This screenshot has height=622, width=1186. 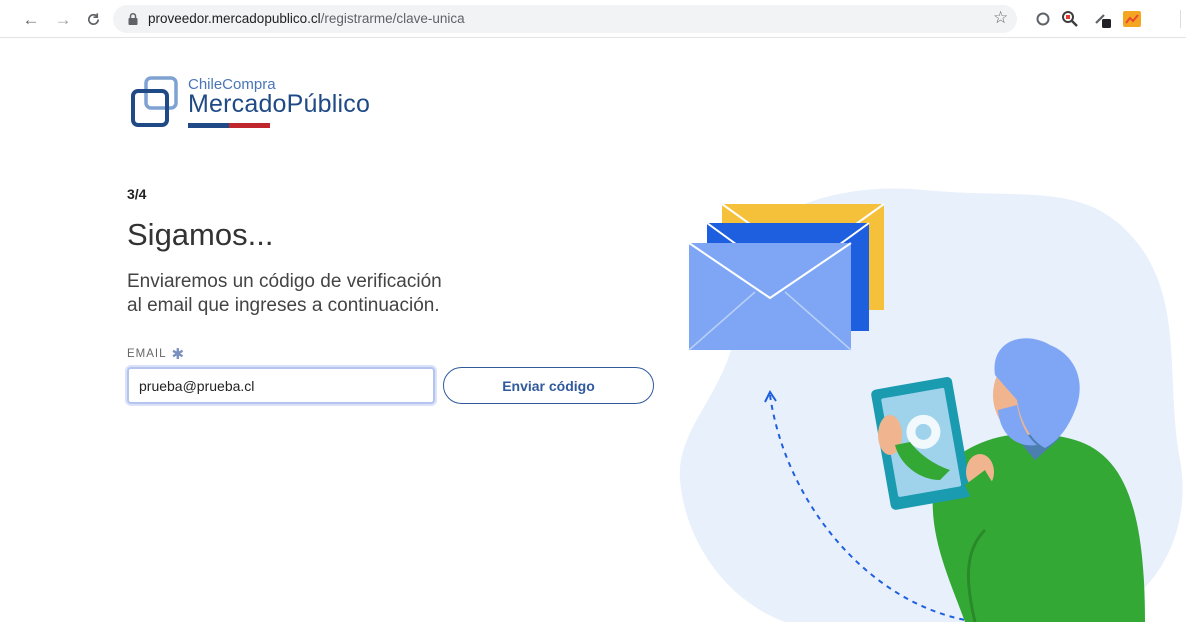 I want to click on envelope-light-blue-icon, so click(x=770, y=296).